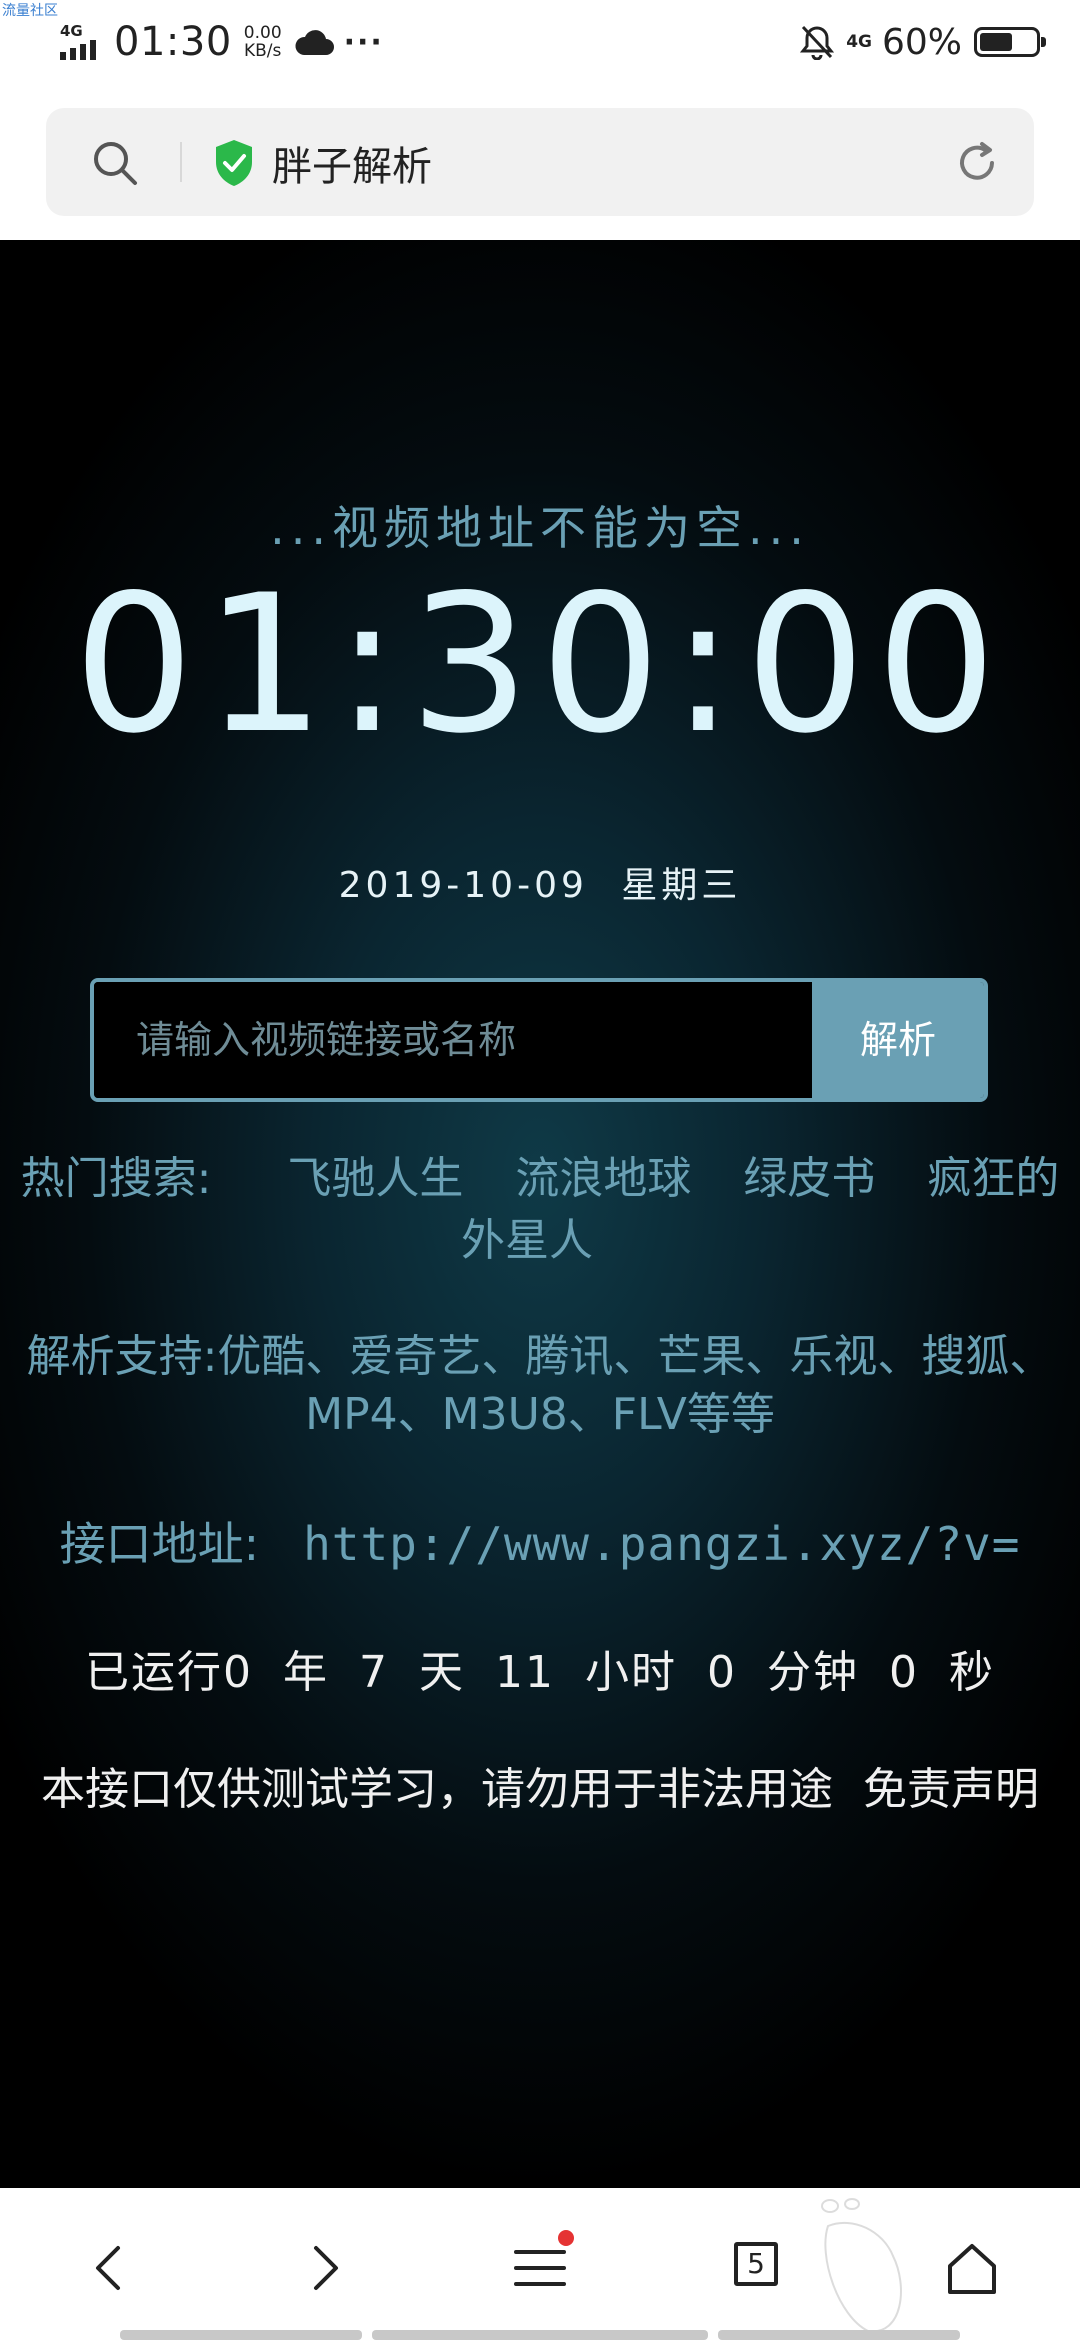 Image resolution: width=1080 pixels, height=2340 pixels. I want to click on uptime-years: 0, so click(238, 1672).